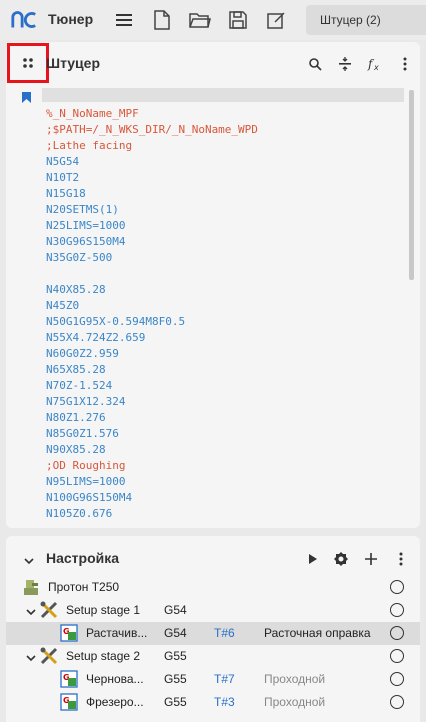 The image size is (426, 722). What do you see at coordinates (213, 63) in the screenshot?
I see `editor-header: Штуцер fx` at bounding box center [213, 63].